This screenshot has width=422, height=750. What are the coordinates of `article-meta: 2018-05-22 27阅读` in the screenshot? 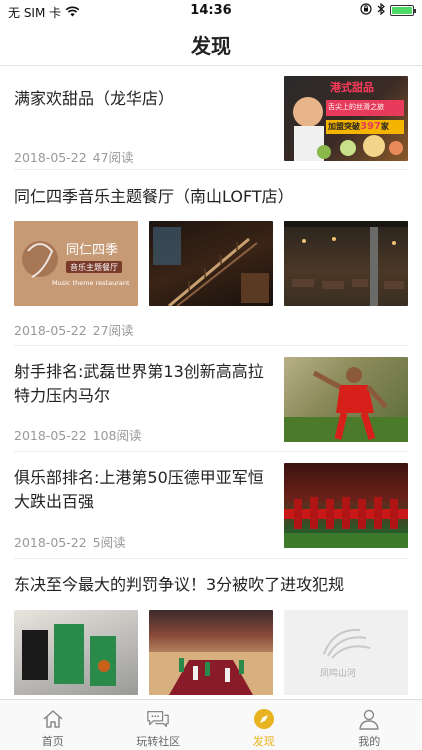 It's located at (74, 329).